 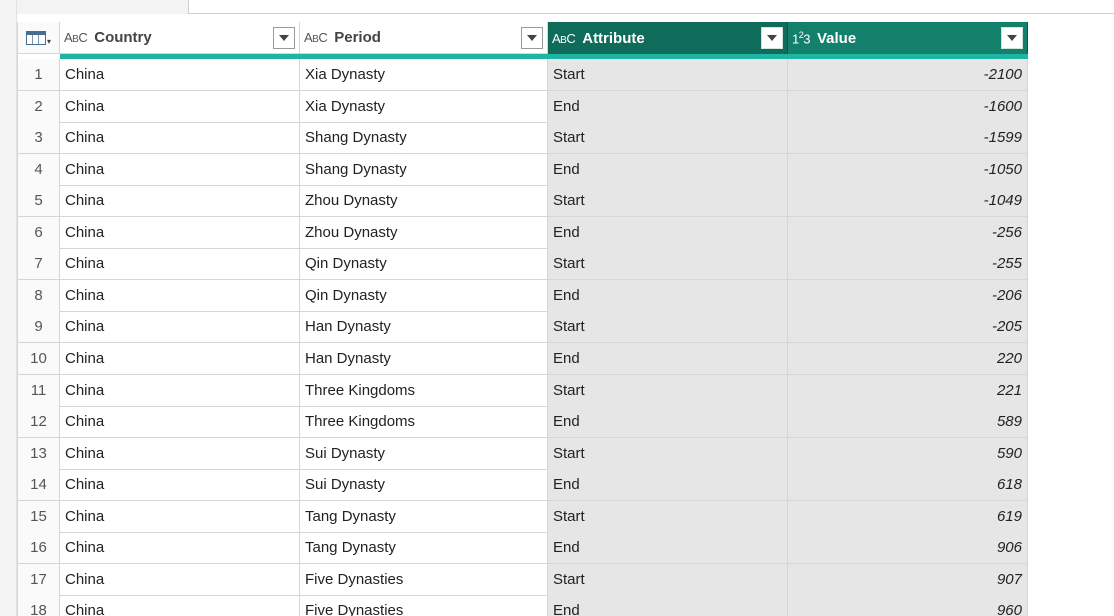 What do you see at coordinates (39, 548) in the screenshot?
I see `row-number: 16` at bounding box center [39, 548].